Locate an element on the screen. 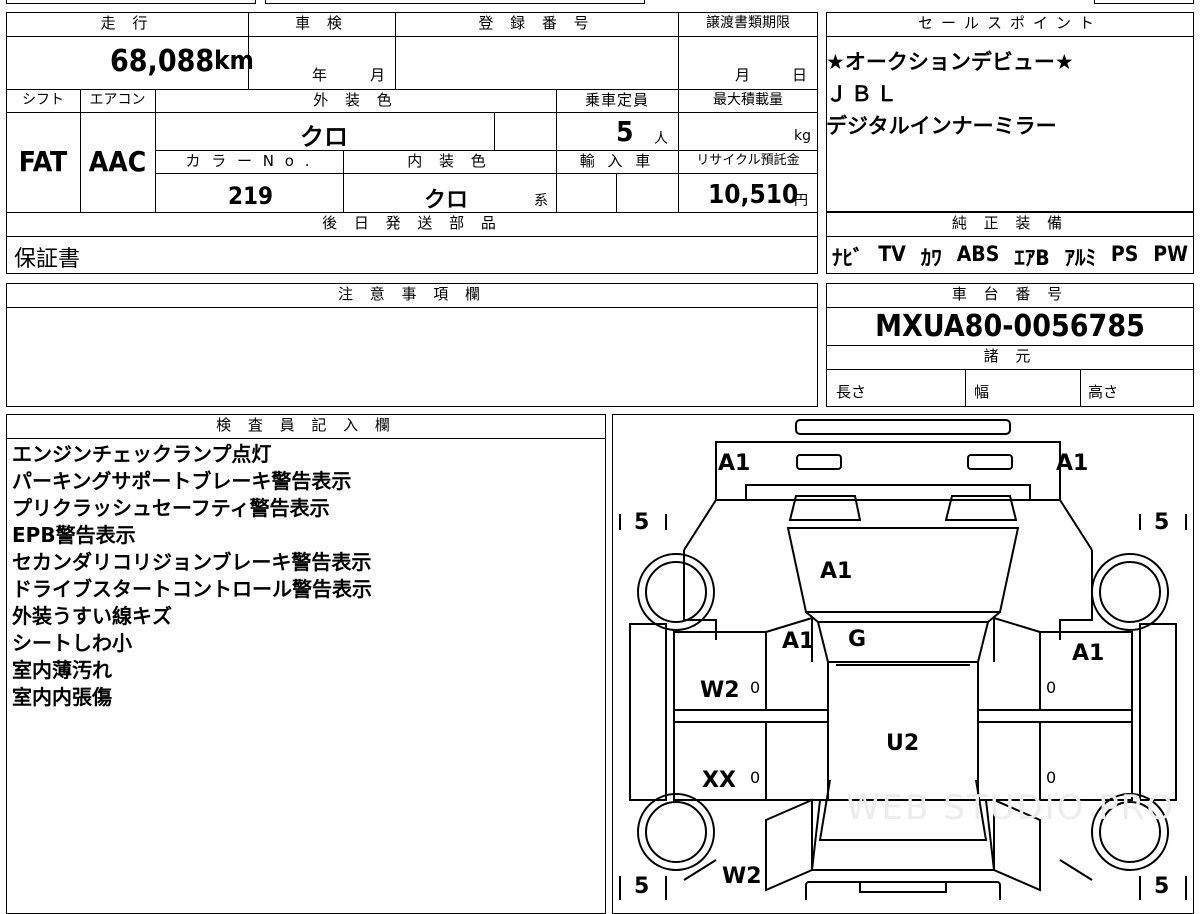  int-color-header: 内 装 色 is located at coordinates (449, 161).